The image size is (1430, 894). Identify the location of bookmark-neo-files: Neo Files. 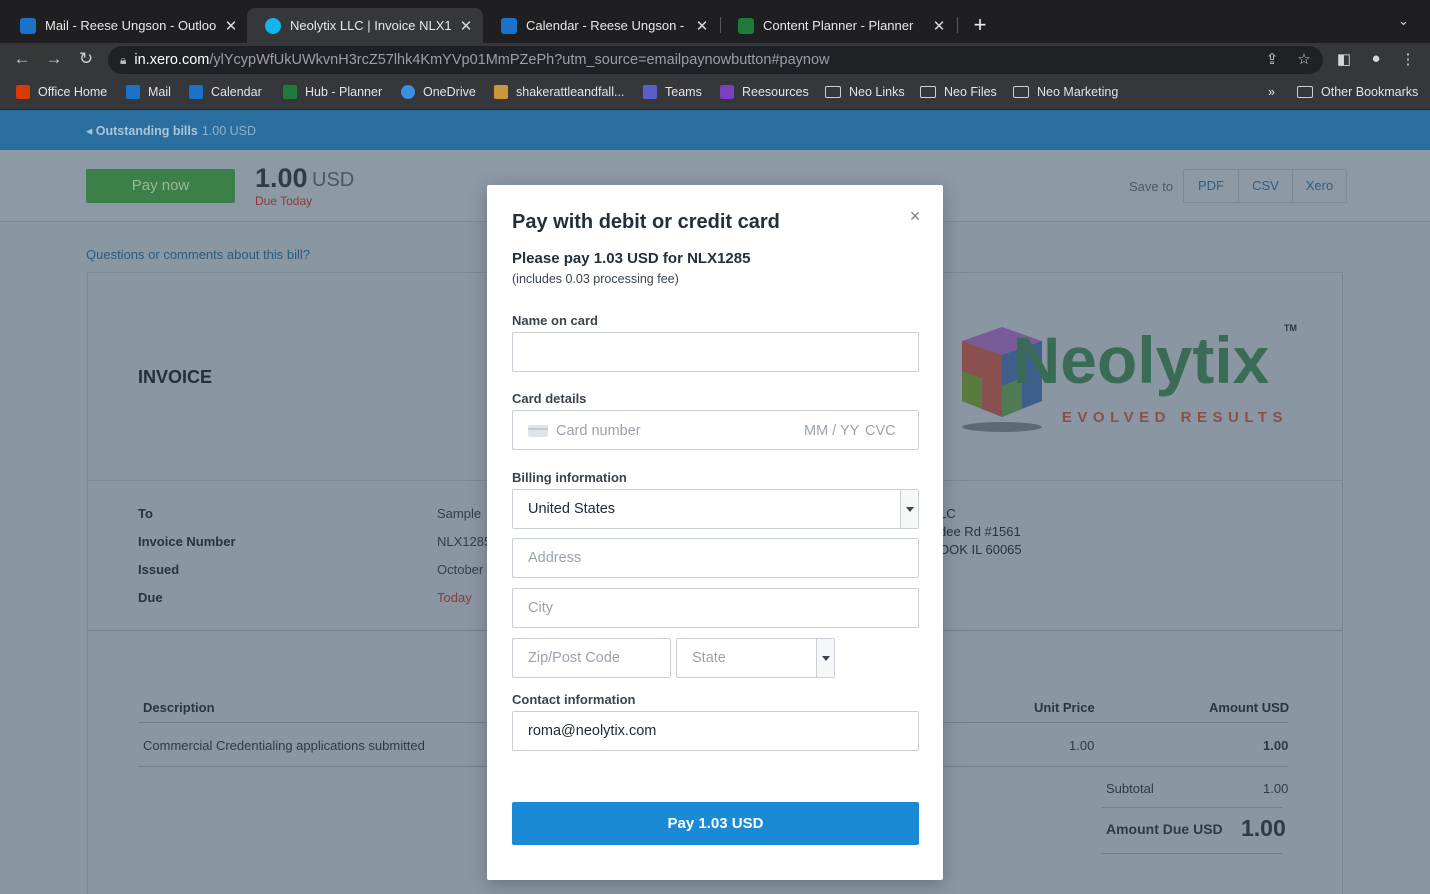
(958, 92).